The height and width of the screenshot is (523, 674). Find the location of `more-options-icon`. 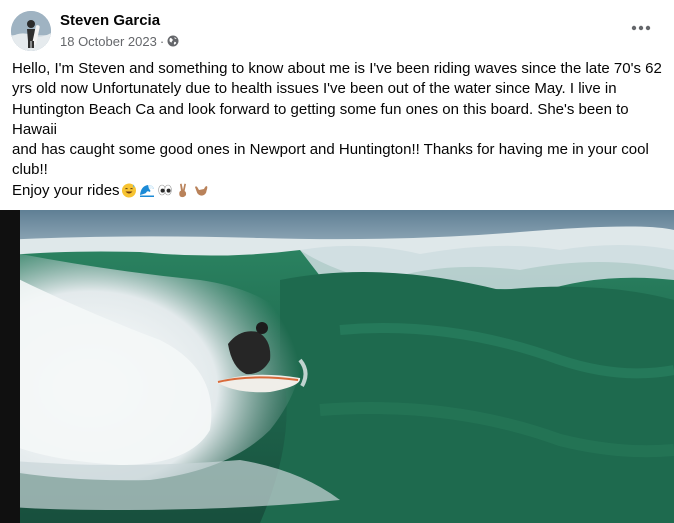

more-options-icon is located at coordinates (641, 28).